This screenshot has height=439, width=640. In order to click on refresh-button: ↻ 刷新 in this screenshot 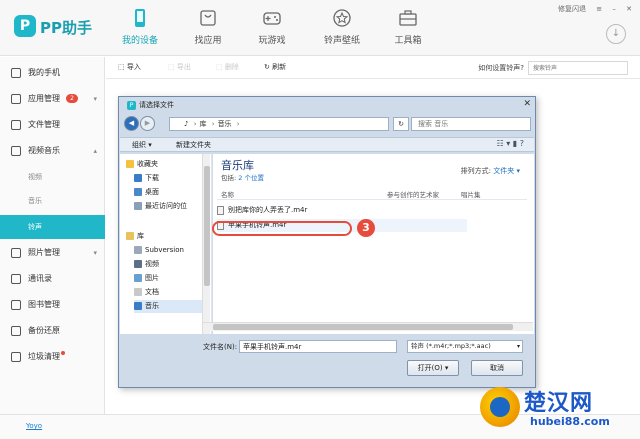, I will do `click(275, 67)`.